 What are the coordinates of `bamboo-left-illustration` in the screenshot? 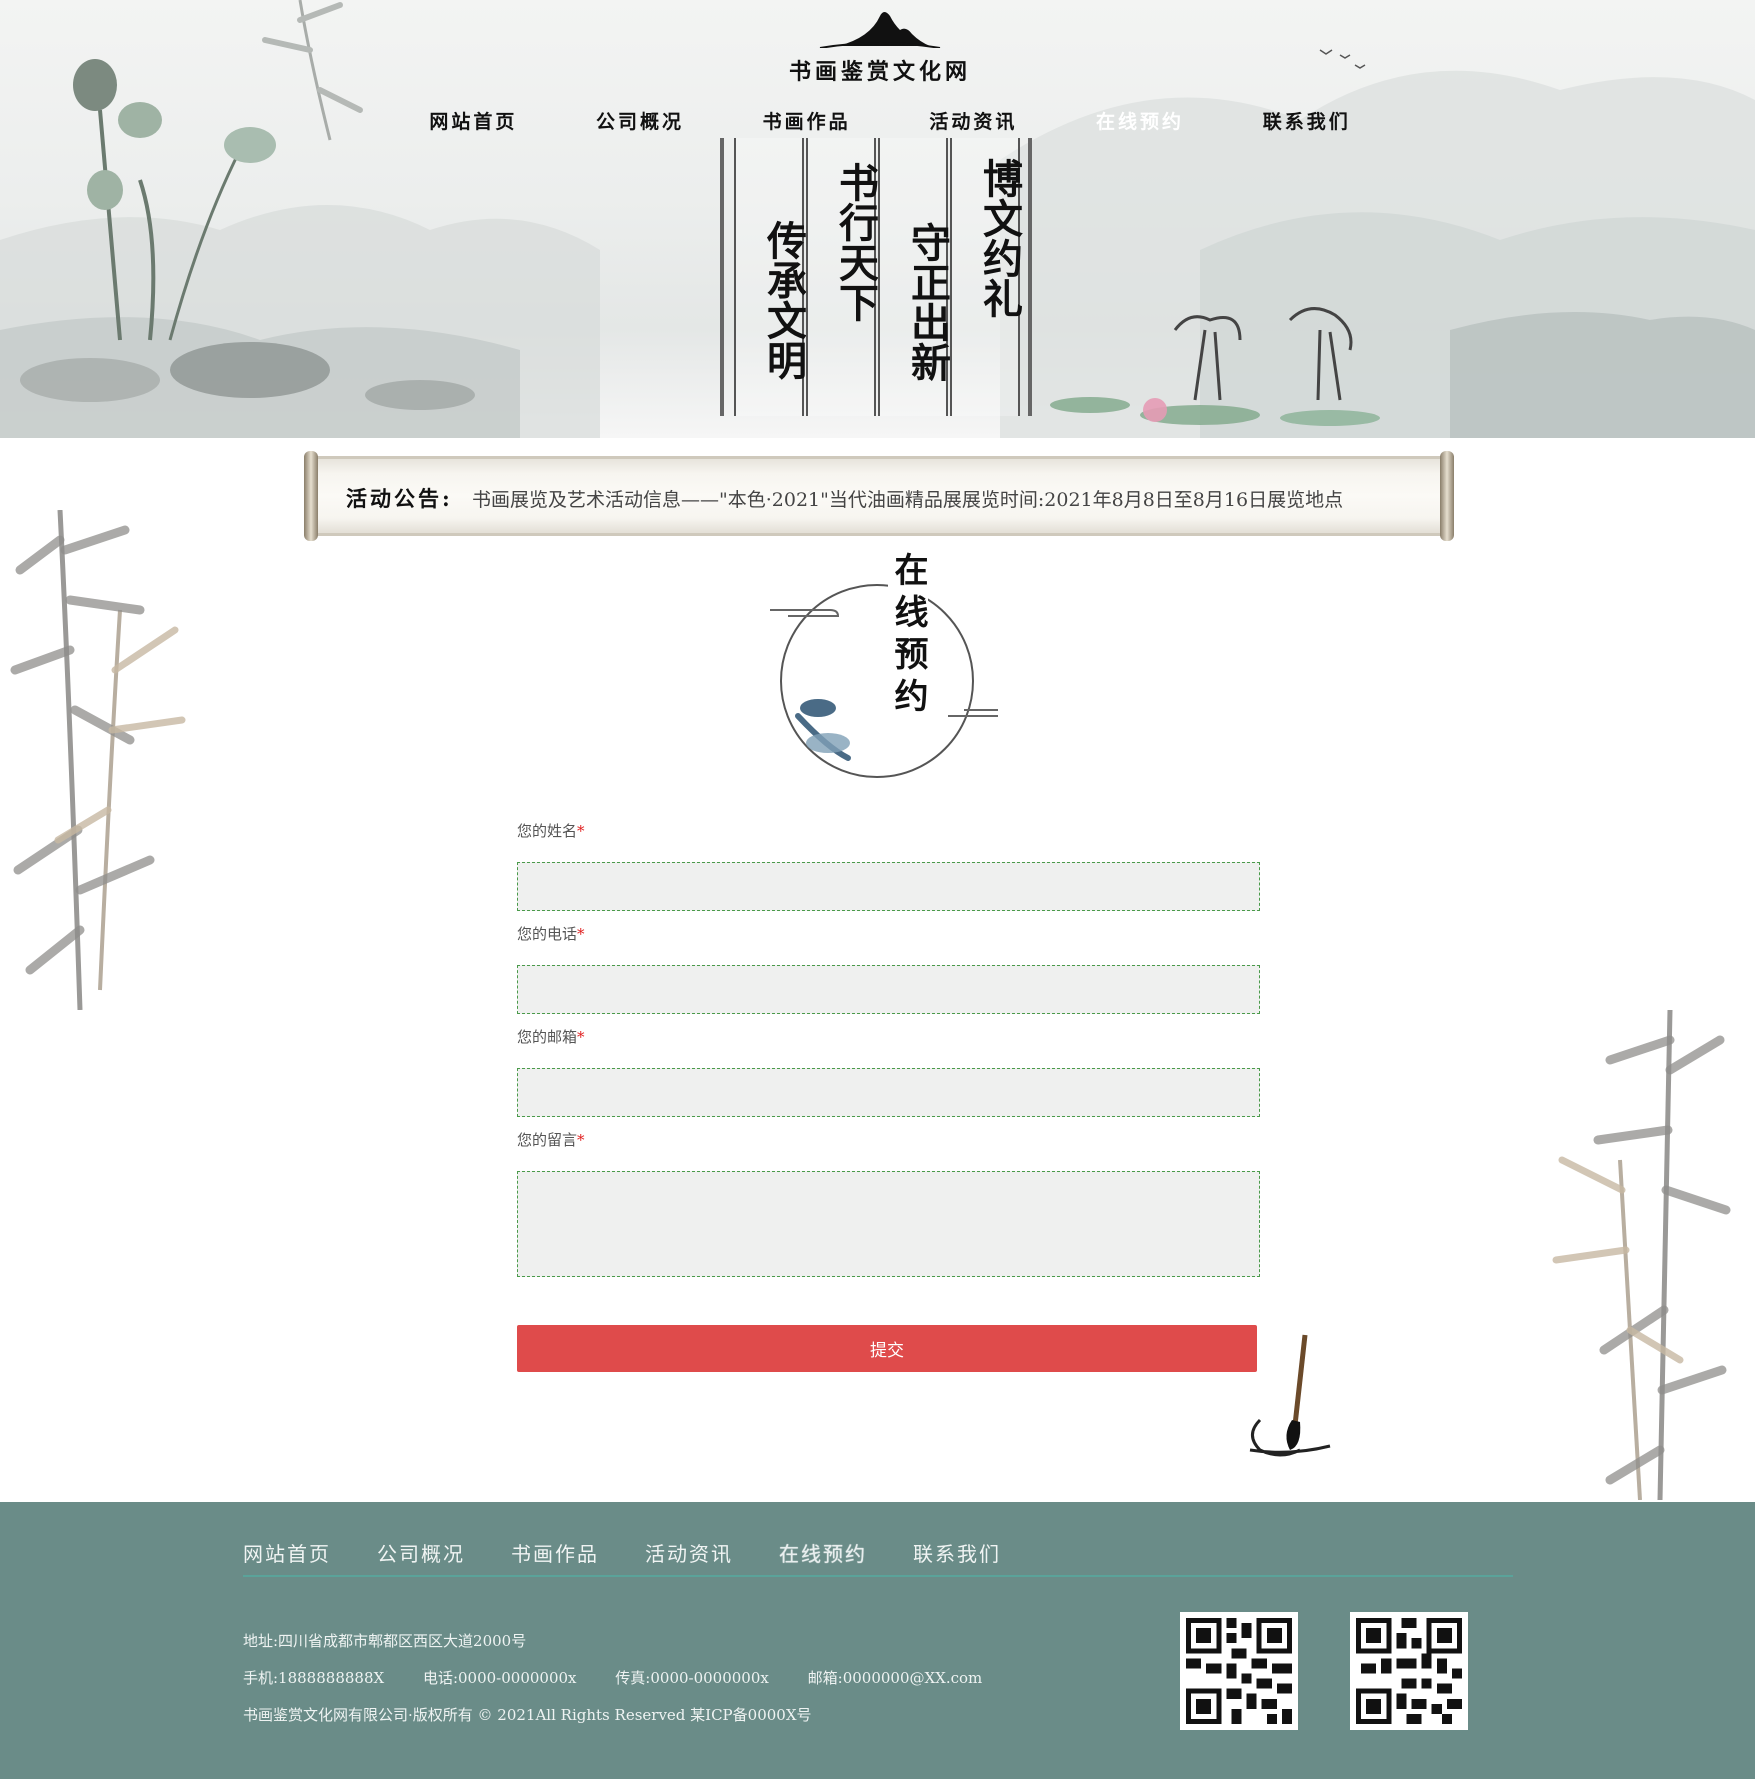 It's located at (98, 760).